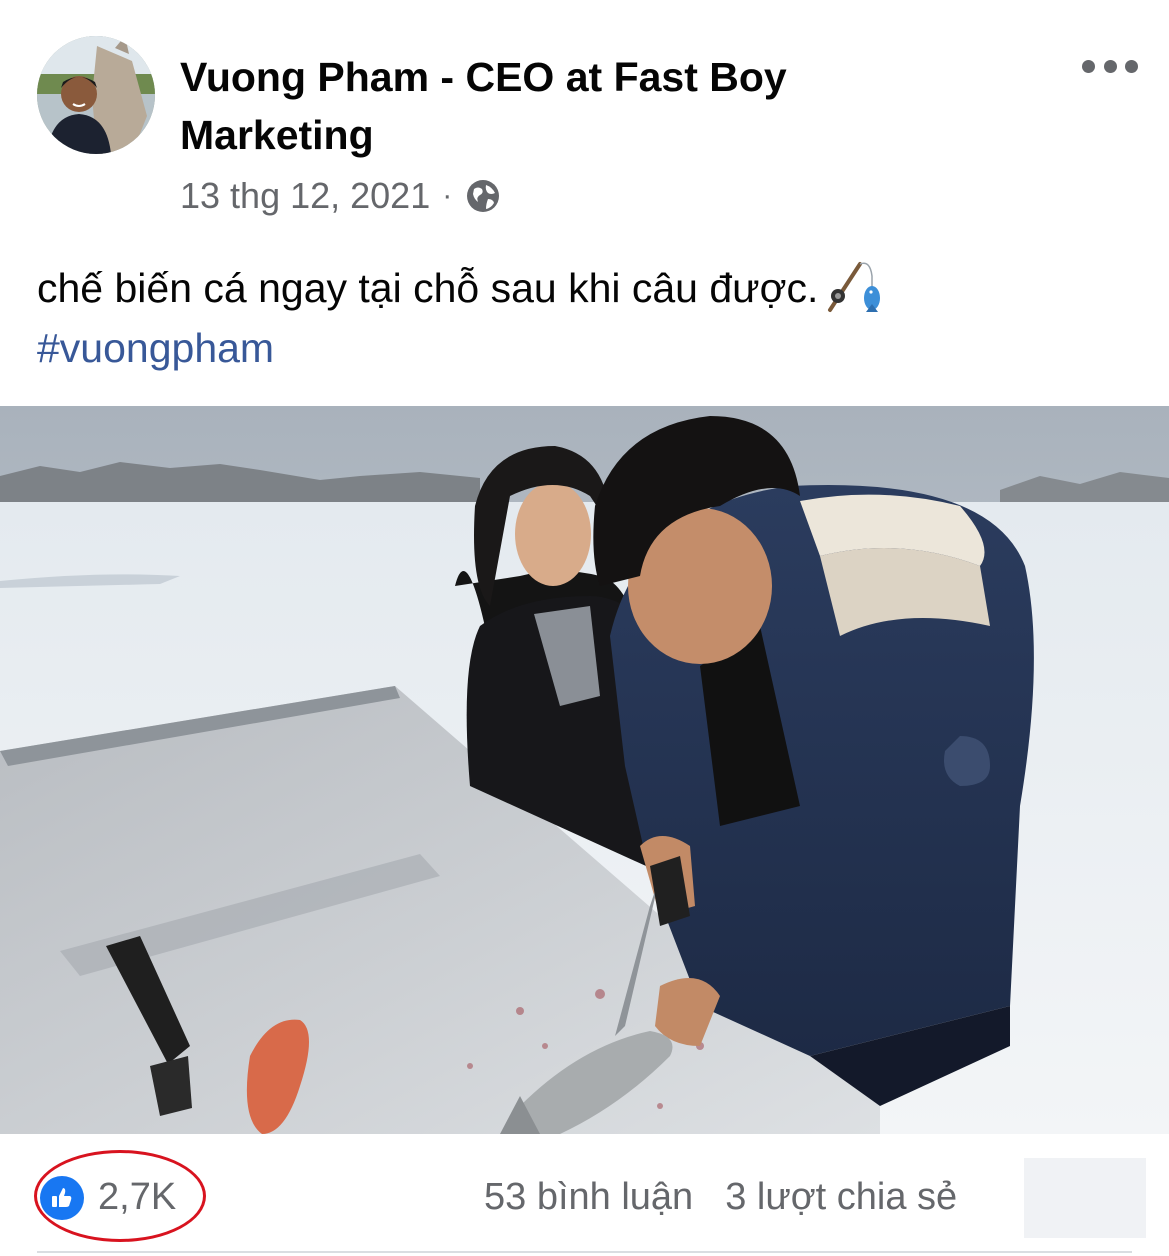 The width and height of the screenshot is (1169, 1256). Describe the element at coordinates (587, 348) in the screenshot. I see `hashtag-link: #vuongpham` at that location.